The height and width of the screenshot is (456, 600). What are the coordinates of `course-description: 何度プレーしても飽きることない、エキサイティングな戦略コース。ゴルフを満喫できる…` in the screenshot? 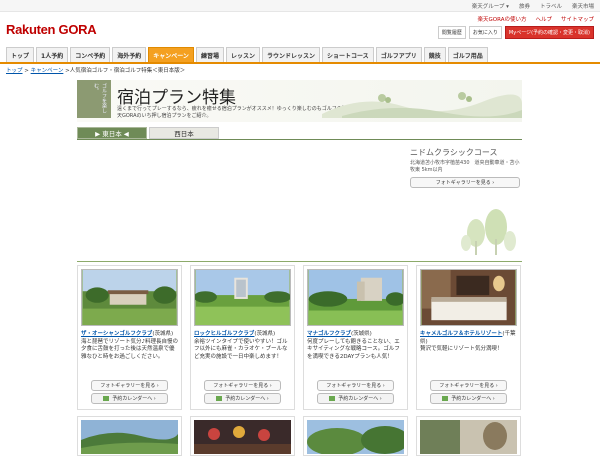 It's located at (353, 349).